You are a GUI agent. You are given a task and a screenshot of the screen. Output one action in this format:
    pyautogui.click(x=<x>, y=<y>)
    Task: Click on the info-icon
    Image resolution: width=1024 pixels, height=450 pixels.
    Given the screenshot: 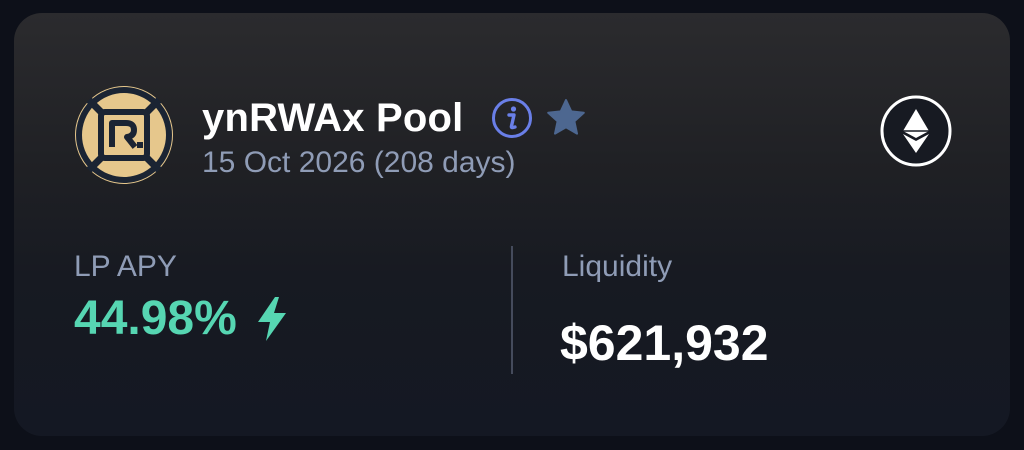 What is the action you would take?
    pyautogui.click(x=512, y=118)
    